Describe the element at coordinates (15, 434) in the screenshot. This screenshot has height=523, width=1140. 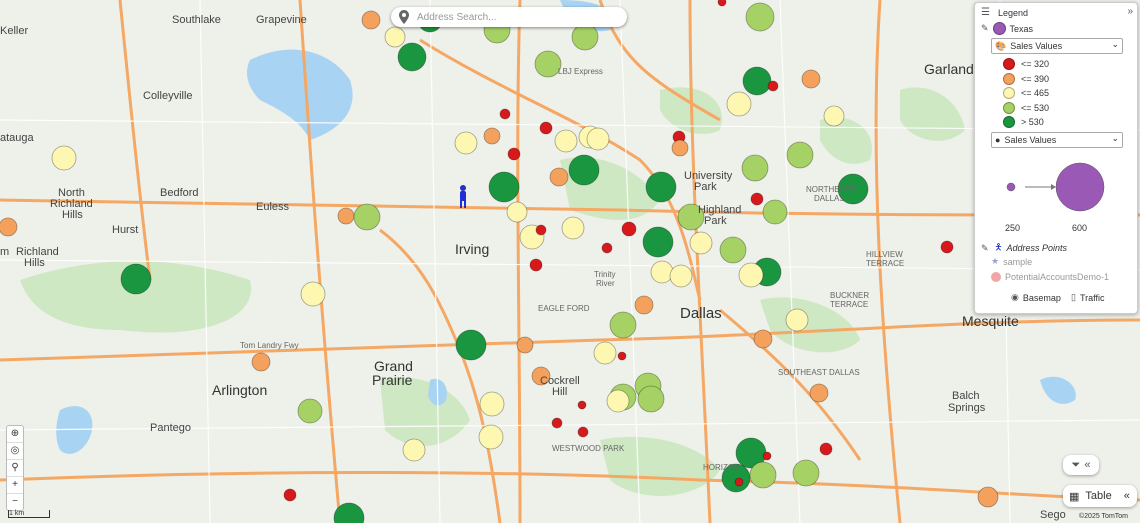
I see `zoom-extent-icon: ⊕` at that location.